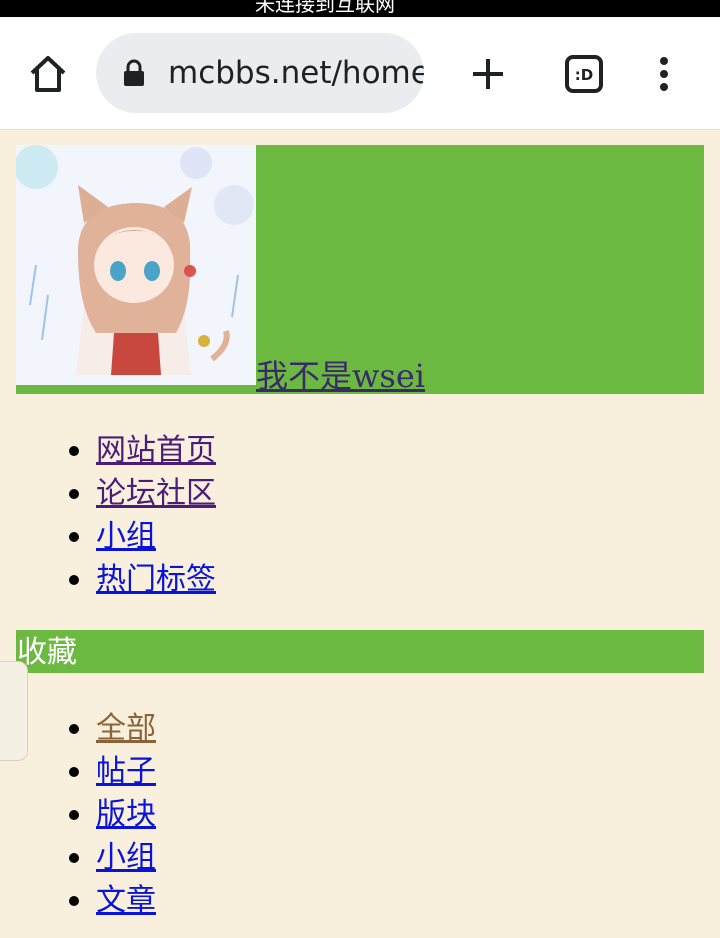  Describe the element at coordinates (340, 374) in the screenshot. I see `username-link: 我不是wsei` at that location.